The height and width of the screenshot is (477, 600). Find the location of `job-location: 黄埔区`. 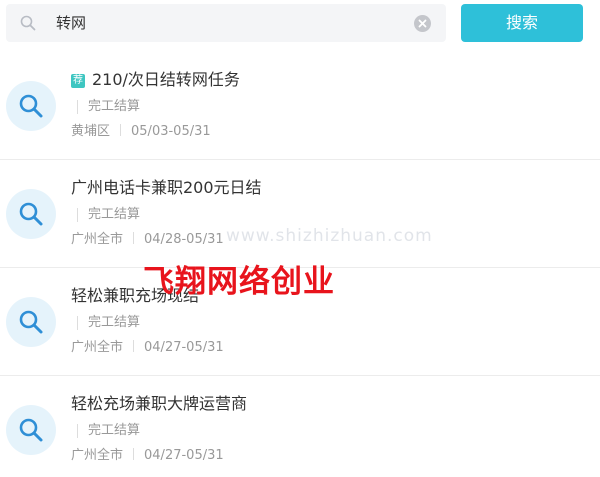

job-location: 黄埔区 is located at coordinates (91, 131).